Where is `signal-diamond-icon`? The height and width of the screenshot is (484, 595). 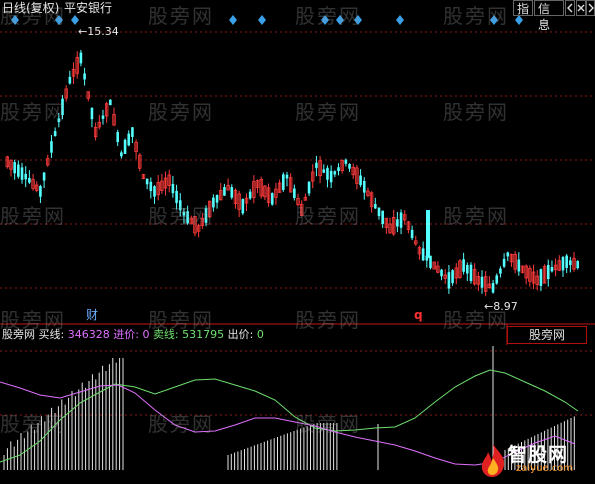 signal-diamond-icon is located at coordinates (233, 20).